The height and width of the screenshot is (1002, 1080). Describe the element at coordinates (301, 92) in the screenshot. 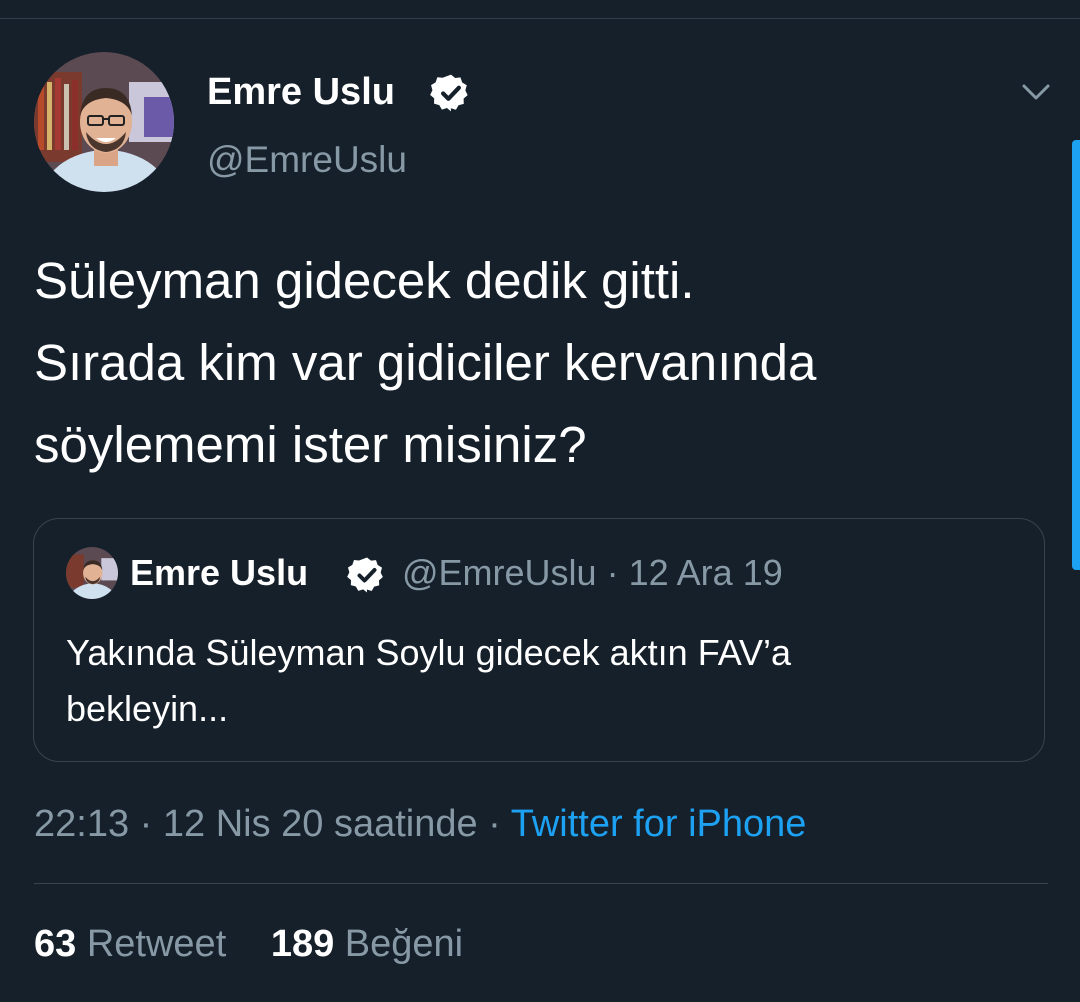

I see `author-name: Emre Uslu` at that location.